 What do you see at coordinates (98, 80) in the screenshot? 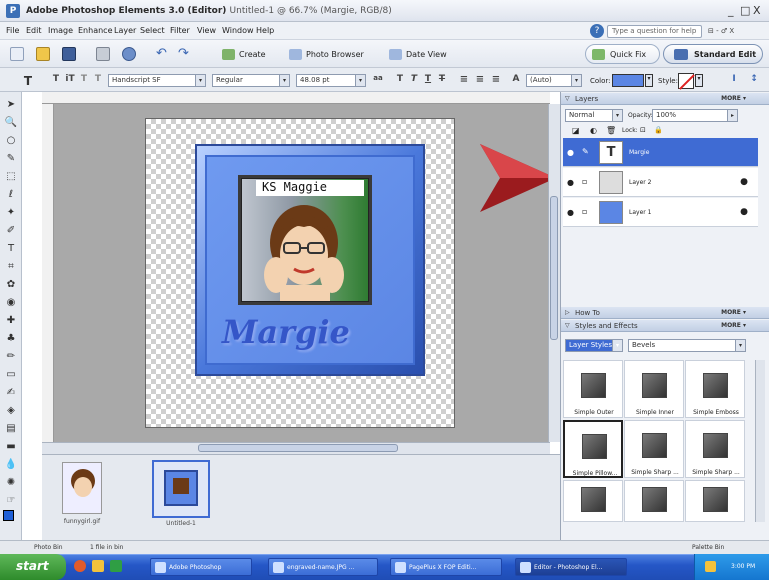
I see `vertical-type-mask-icon: T` at bounding box center [98, 80].